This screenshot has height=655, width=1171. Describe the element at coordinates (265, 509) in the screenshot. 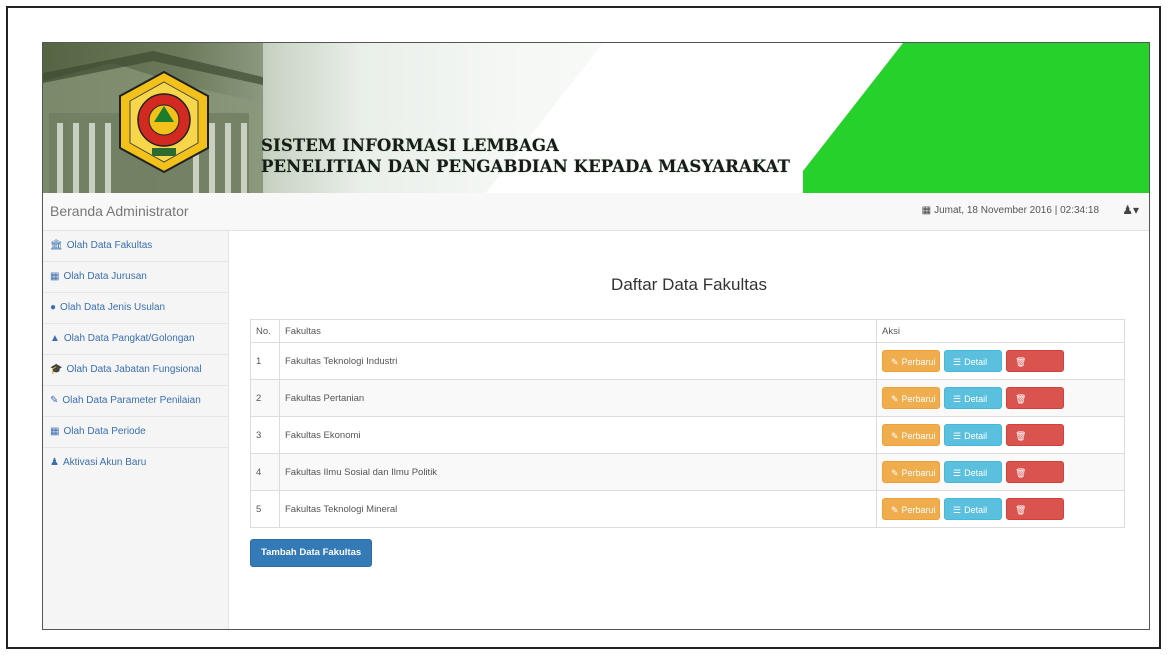

I see `row-no: 5` at that location.